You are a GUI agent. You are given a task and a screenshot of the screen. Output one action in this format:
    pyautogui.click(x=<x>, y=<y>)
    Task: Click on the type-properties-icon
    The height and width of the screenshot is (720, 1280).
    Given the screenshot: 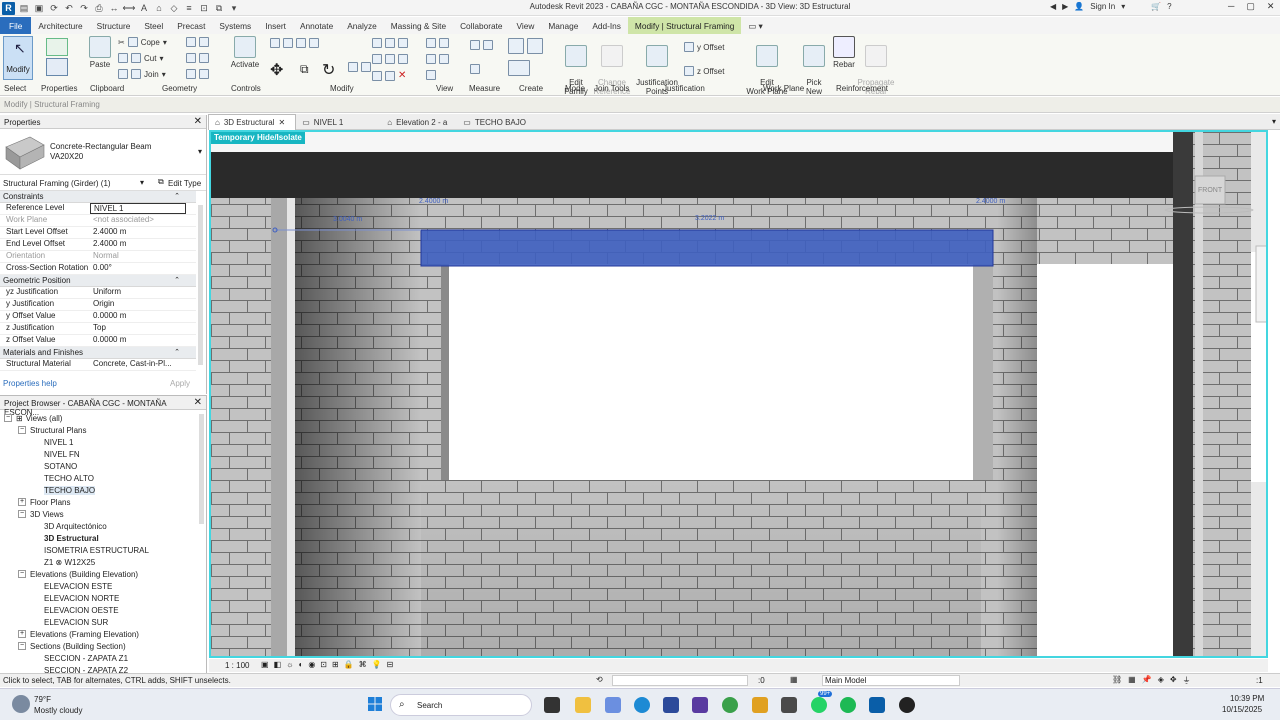 What is the action you would take?
    pyautogui.click(x=57, y=47)
    